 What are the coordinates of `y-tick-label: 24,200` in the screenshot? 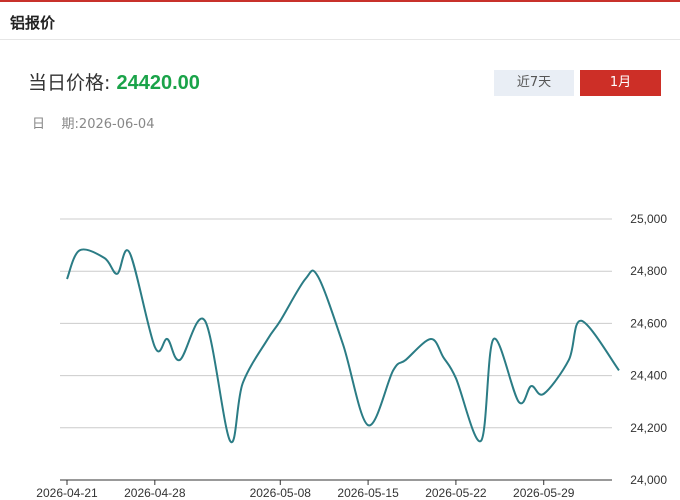 It's located at (648, 428).